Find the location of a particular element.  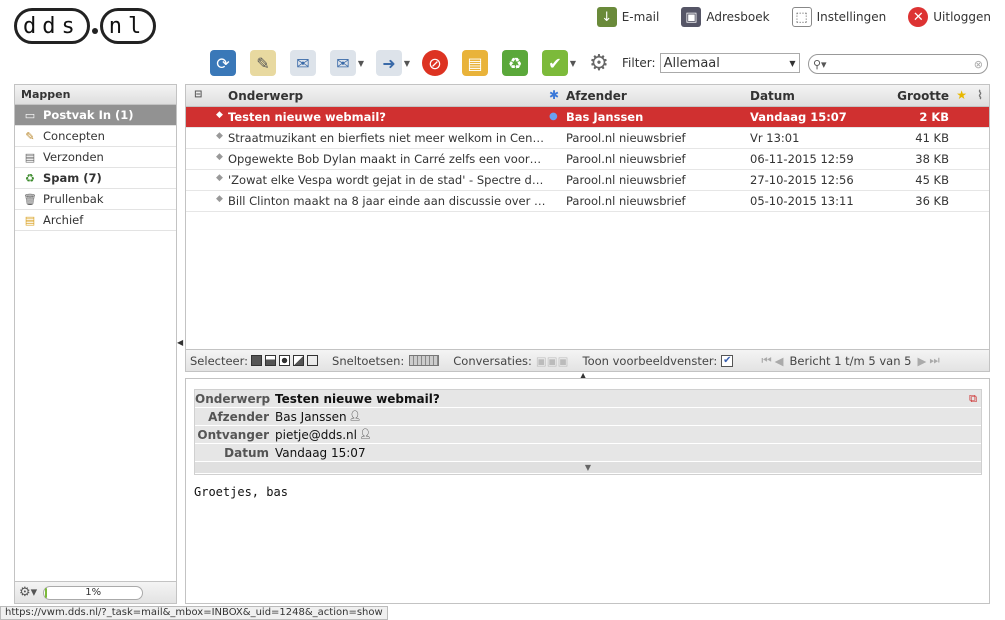

mark-icon: ✔ is located at coordinates (555, 63).